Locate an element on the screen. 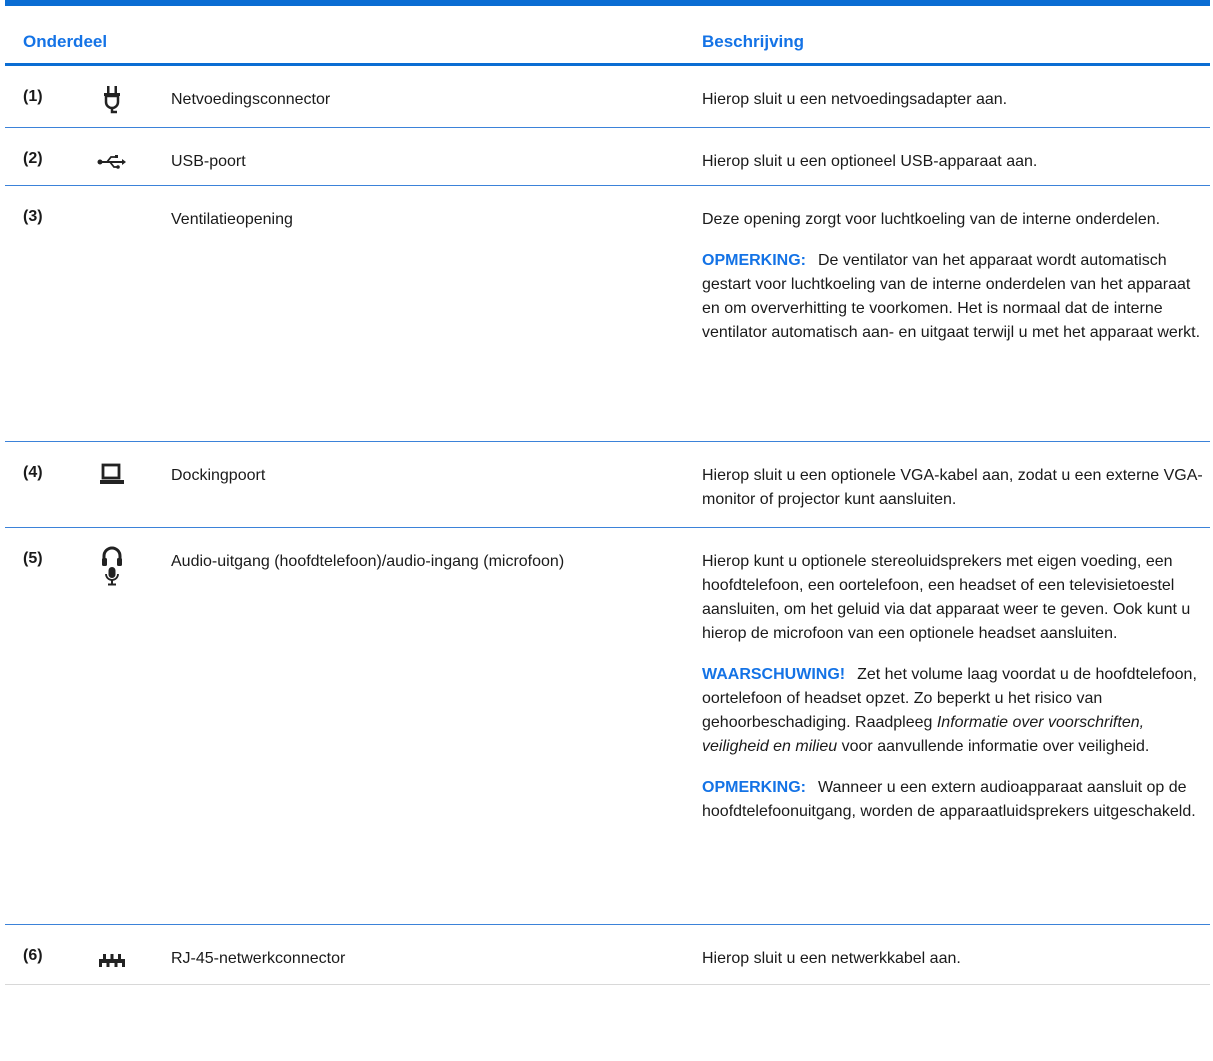  row-number: (5) is located at coordinates (33, 558).